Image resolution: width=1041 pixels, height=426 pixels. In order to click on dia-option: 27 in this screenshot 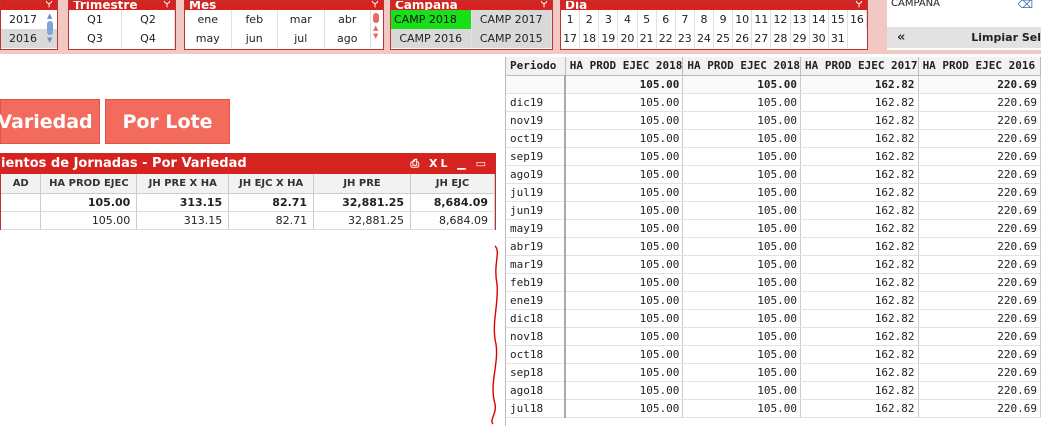, I will do `click(762, 38)`.